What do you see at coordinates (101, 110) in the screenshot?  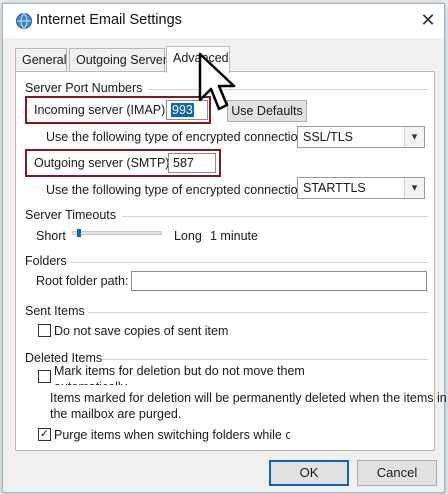 I see `incoming-server-label: Incoming server (IMAP):` at bounding box center [101, 110].